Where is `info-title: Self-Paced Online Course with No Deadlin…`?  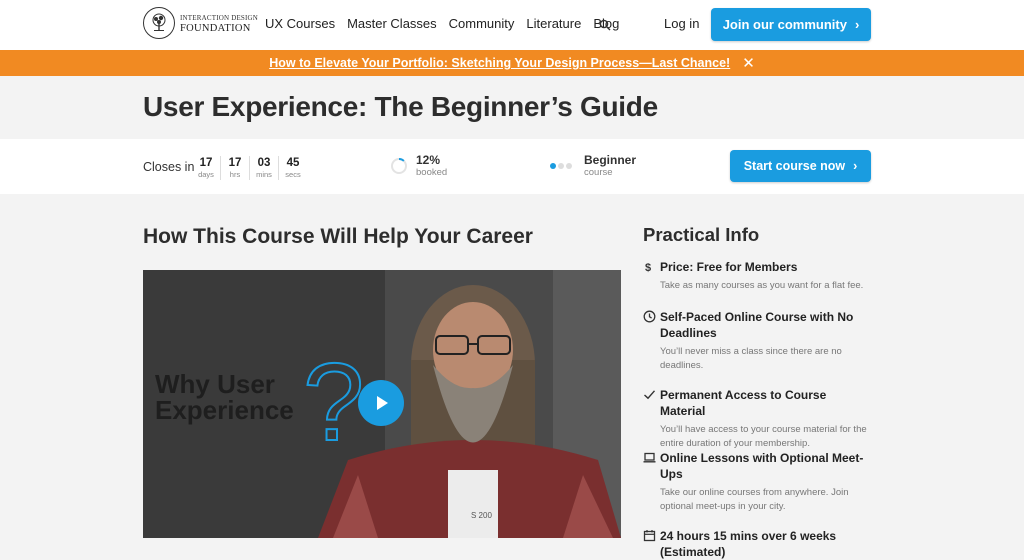
info-title: Self-Paced Online Course with No Deadlin… is located at coordinates (757, 325).